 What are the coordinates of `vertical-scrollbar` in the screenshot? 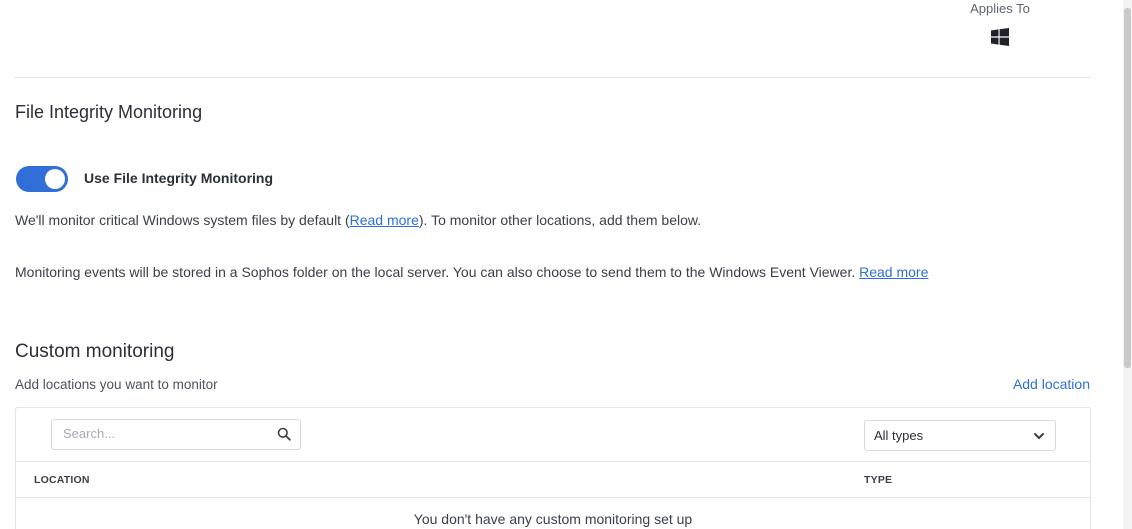 It's located at (1127, 264).